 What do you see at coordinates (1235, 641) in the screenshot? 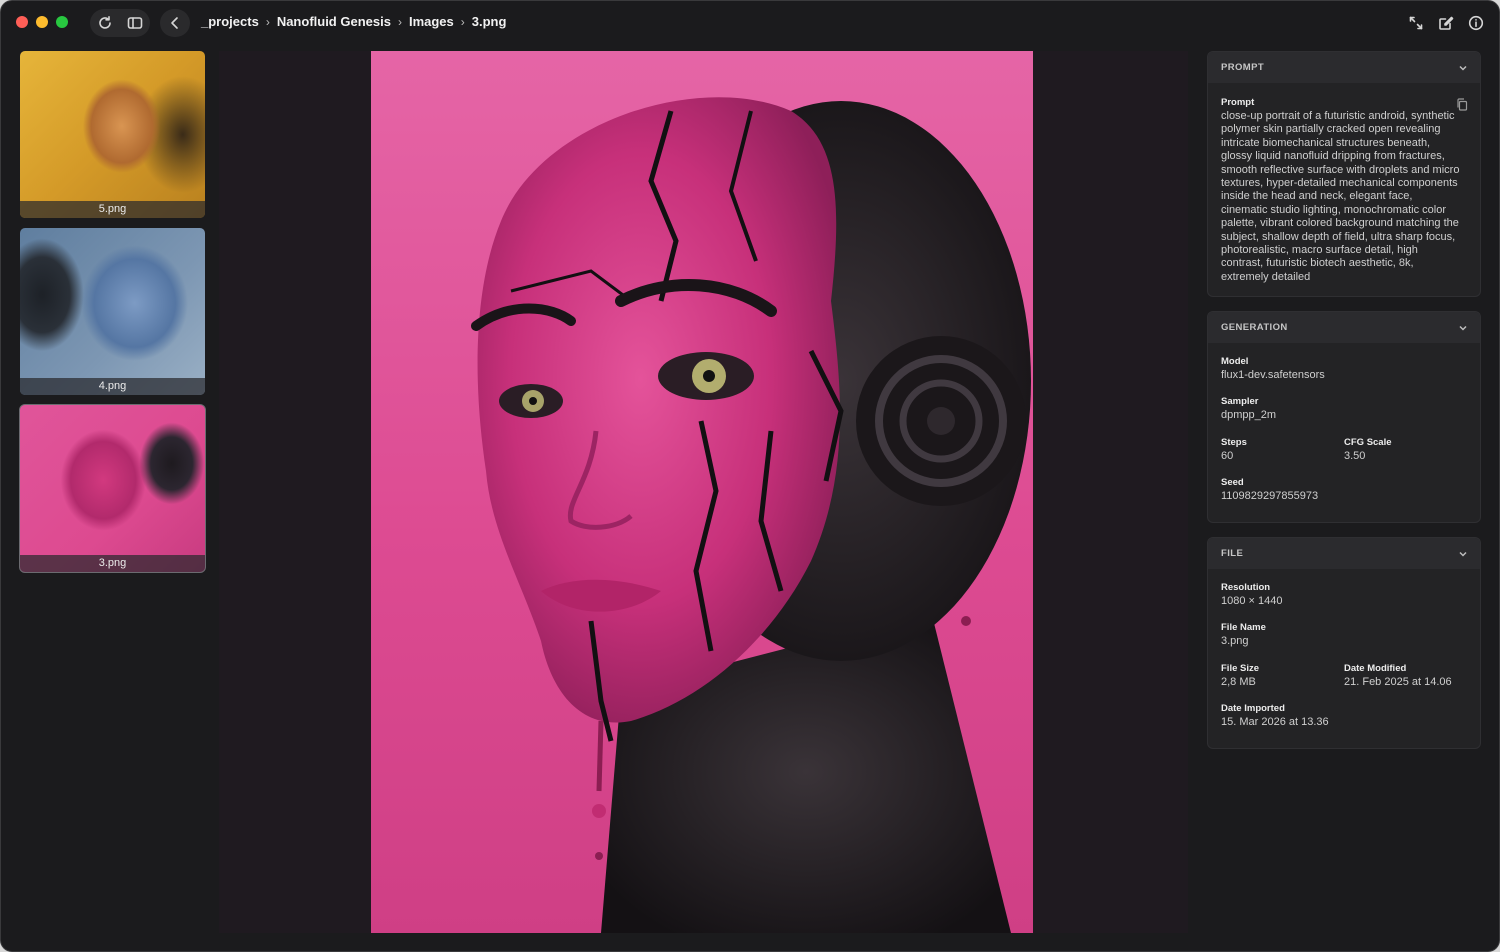
I see `filename-value: 3.png` at bounding box center [1235, 641].